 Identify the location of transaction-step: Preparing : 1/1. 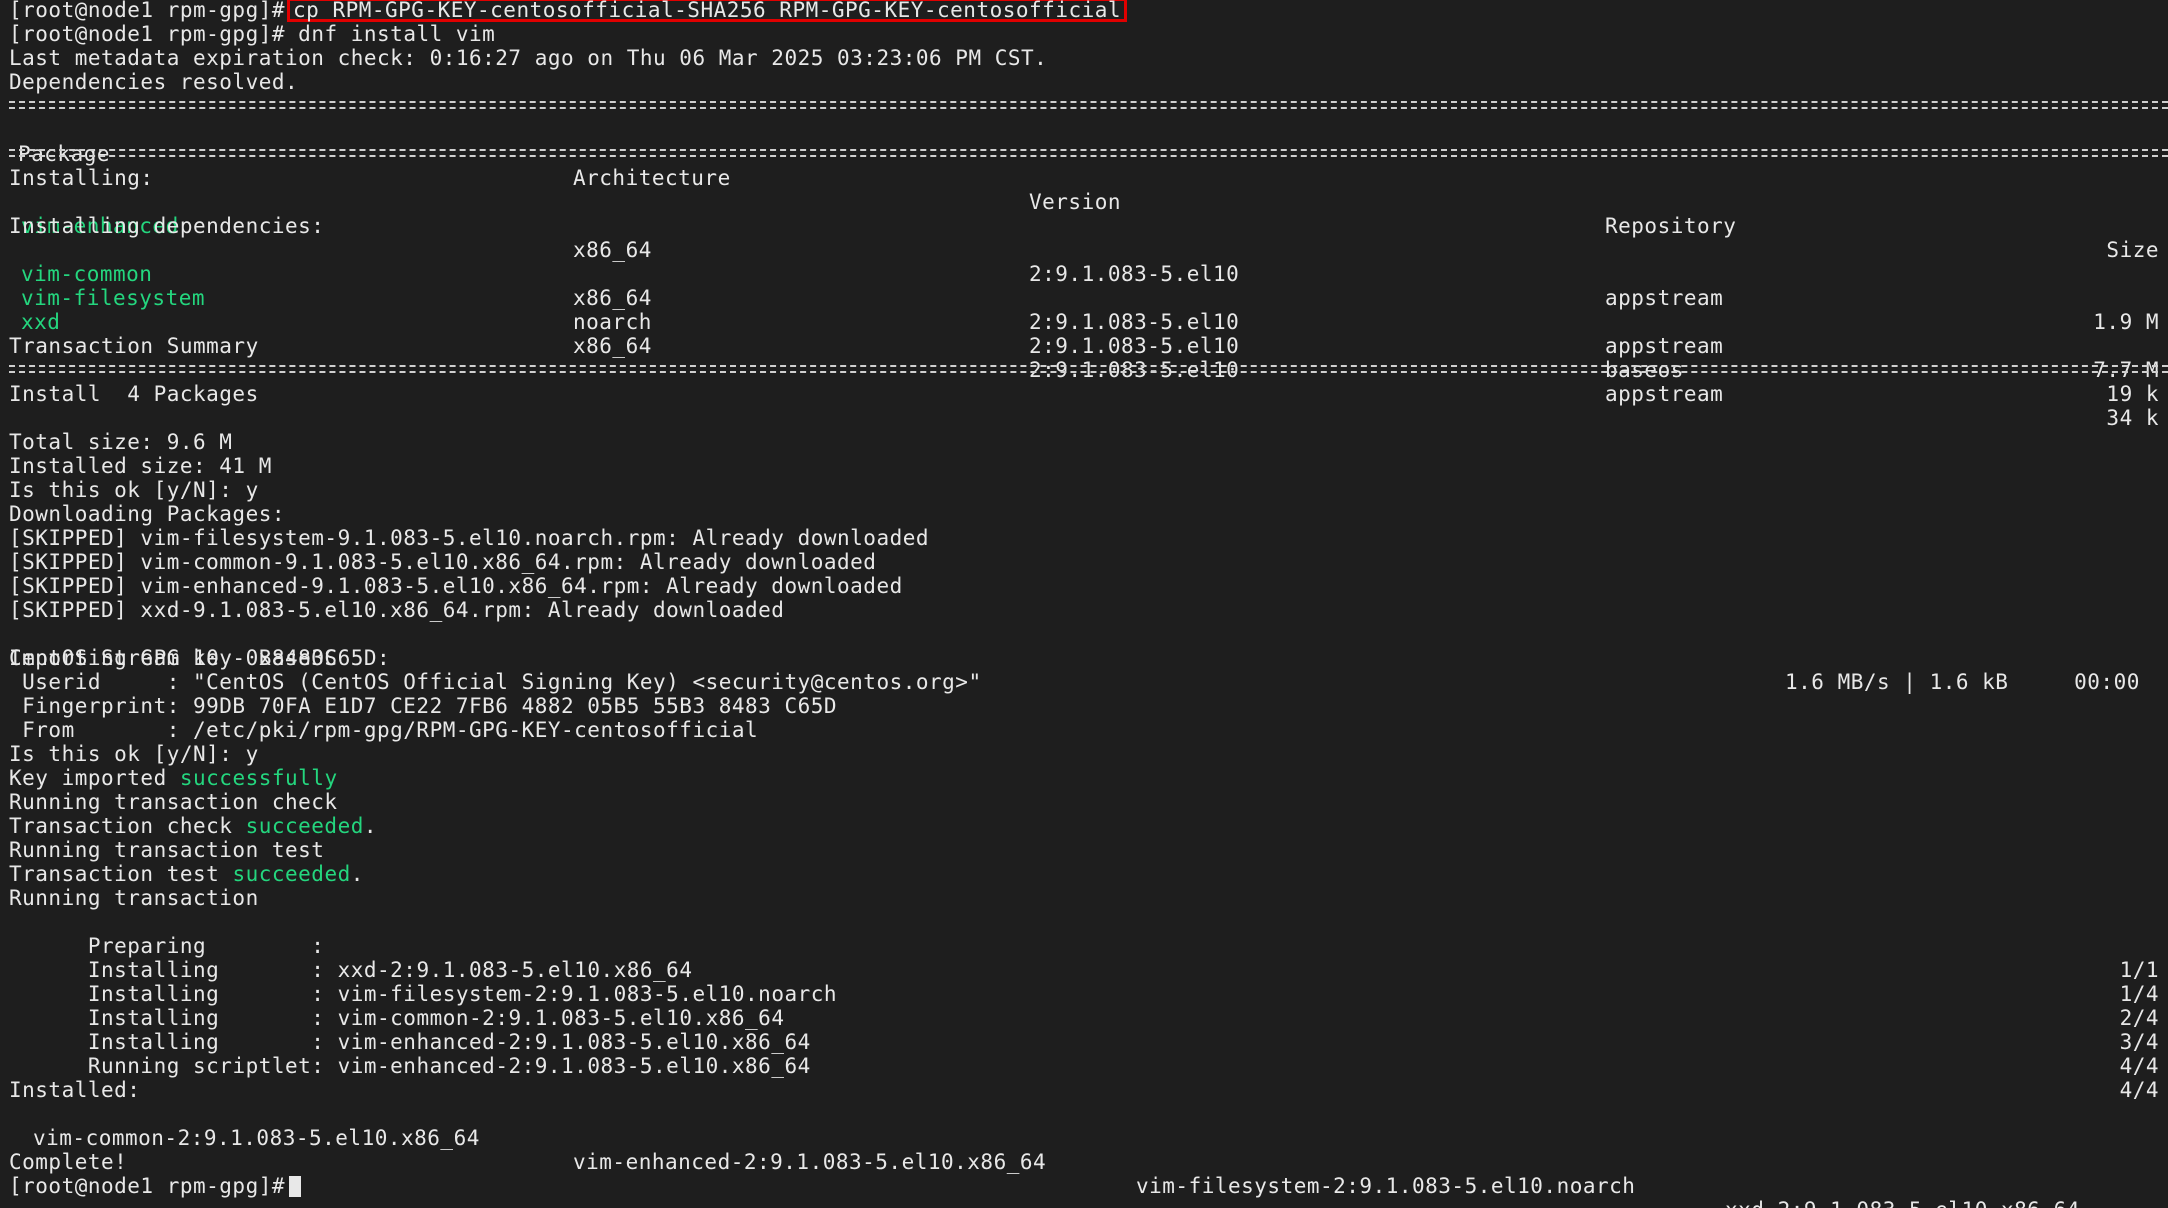
(1110, 958).